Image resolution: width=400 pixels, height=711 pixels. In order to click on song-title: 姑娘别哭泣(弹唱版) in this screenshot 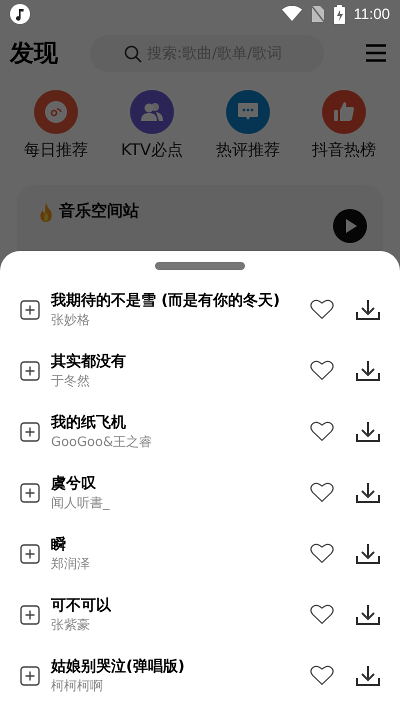, I will do `click(177, 666)`.